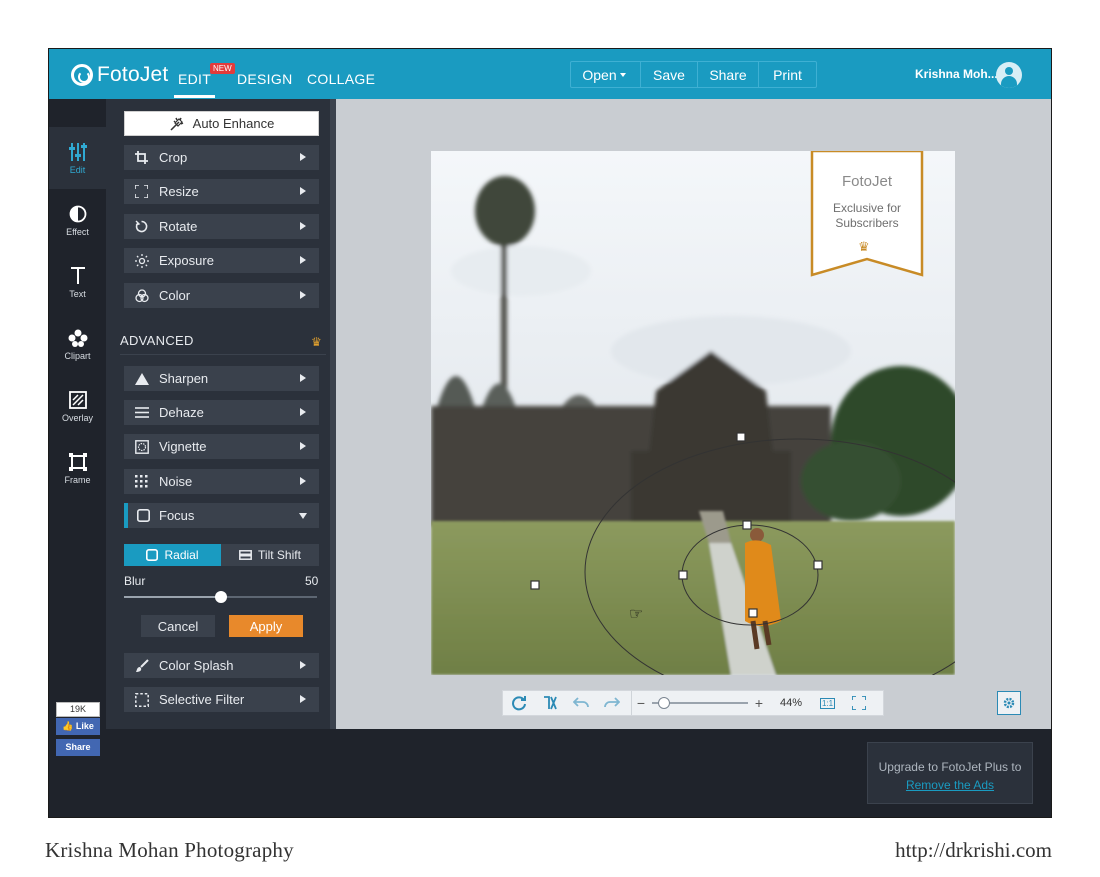  Describe the element at coordinates (266, 626) in the screenshot. I see `apply-button: Apply` at that location.